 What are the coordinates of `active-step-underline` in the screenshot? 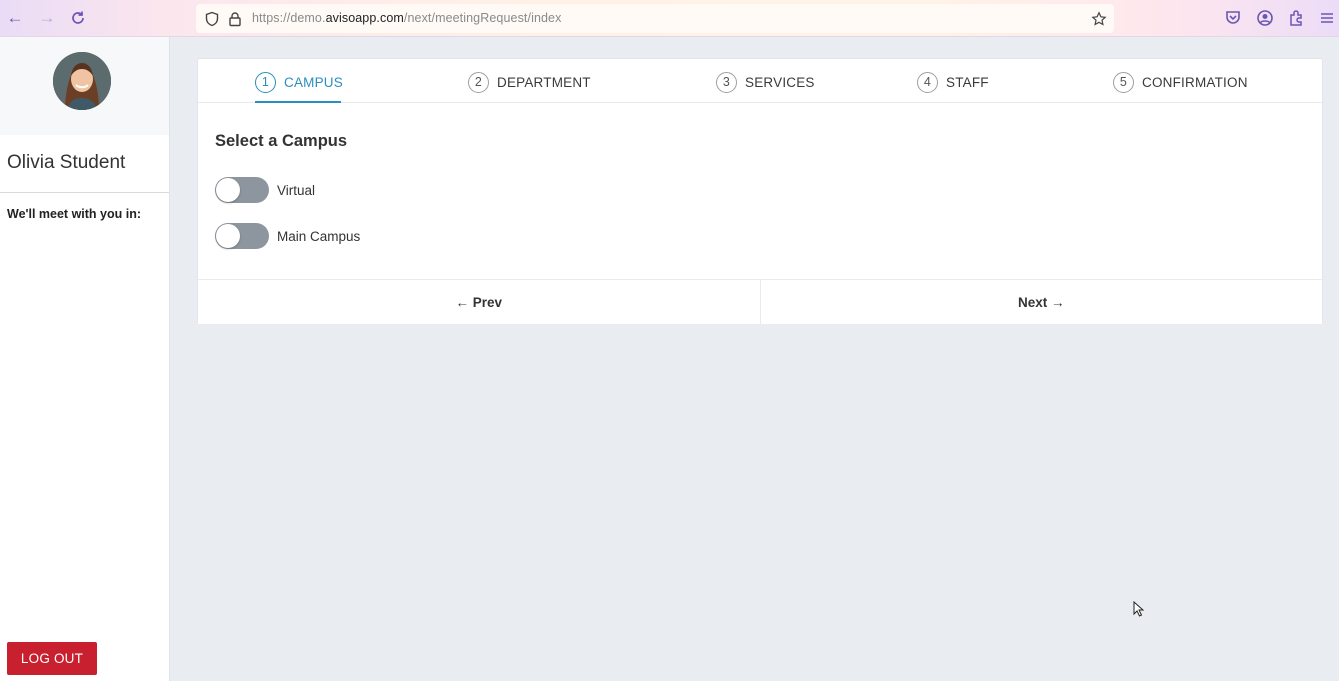 It's located at (298, 102).